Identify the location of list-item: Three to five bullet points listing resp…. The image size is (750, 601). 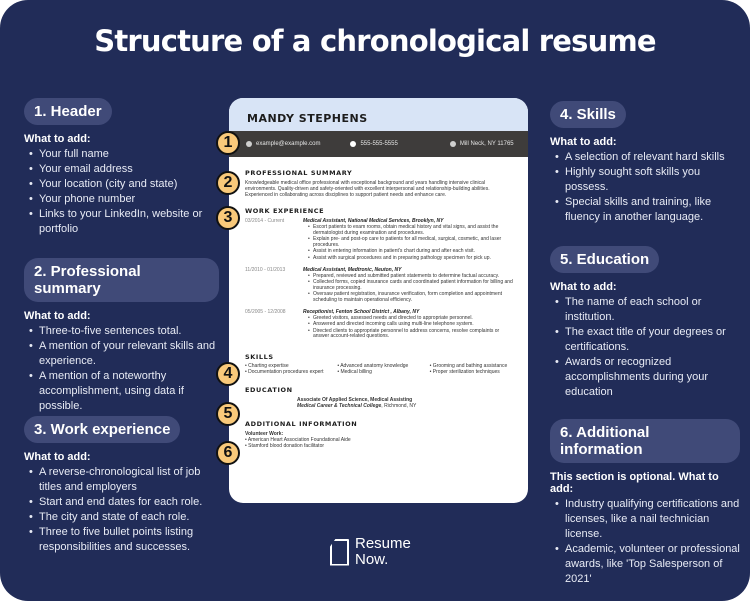
(121, 540).